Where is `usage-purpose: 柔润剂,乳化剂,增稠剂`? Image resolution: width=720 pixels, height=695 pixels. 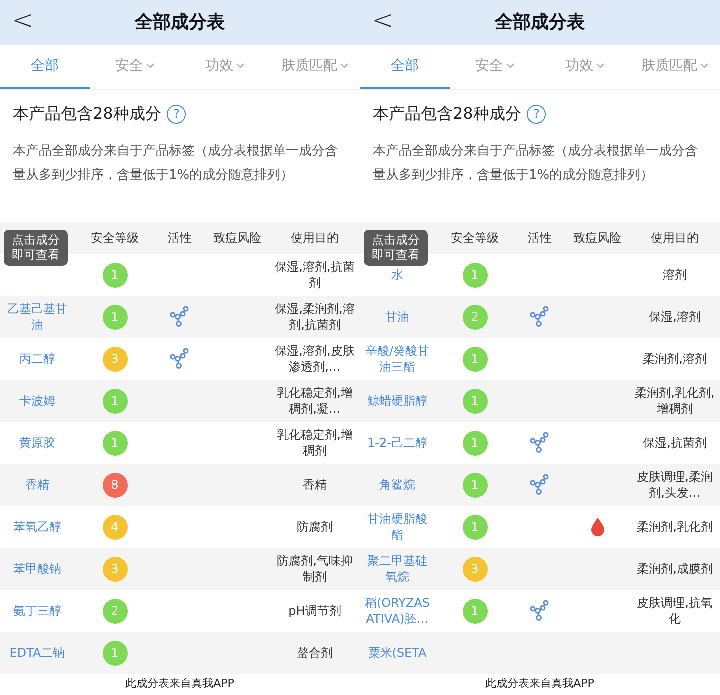
usage-purpose: 柔润剂,乳化剂,增稠剂 is located at coordinates (675, 401).